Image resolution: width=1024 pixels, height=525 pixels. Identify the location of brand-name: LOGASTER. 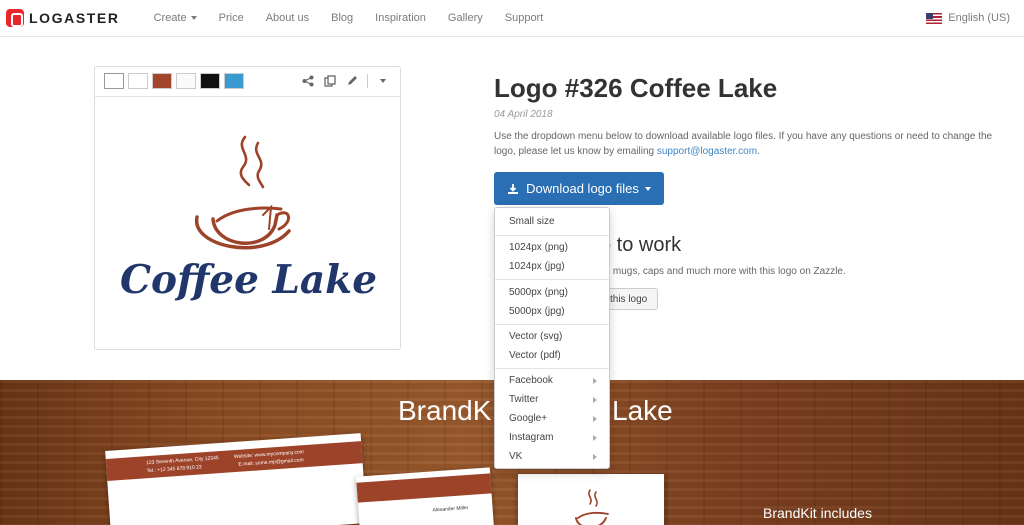
(74, 18).